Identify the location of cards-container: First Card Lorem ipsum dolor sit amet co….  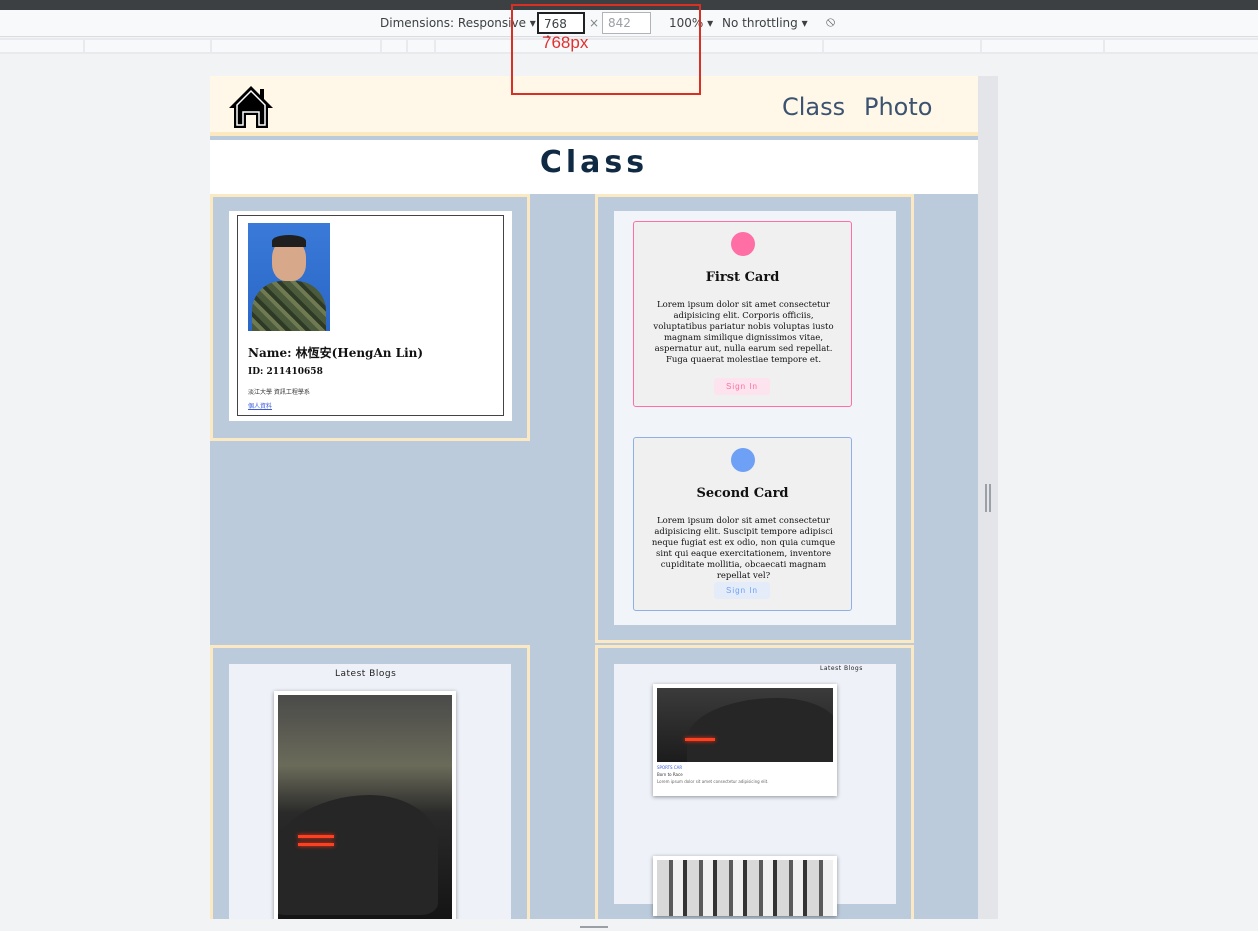
(755, 418).